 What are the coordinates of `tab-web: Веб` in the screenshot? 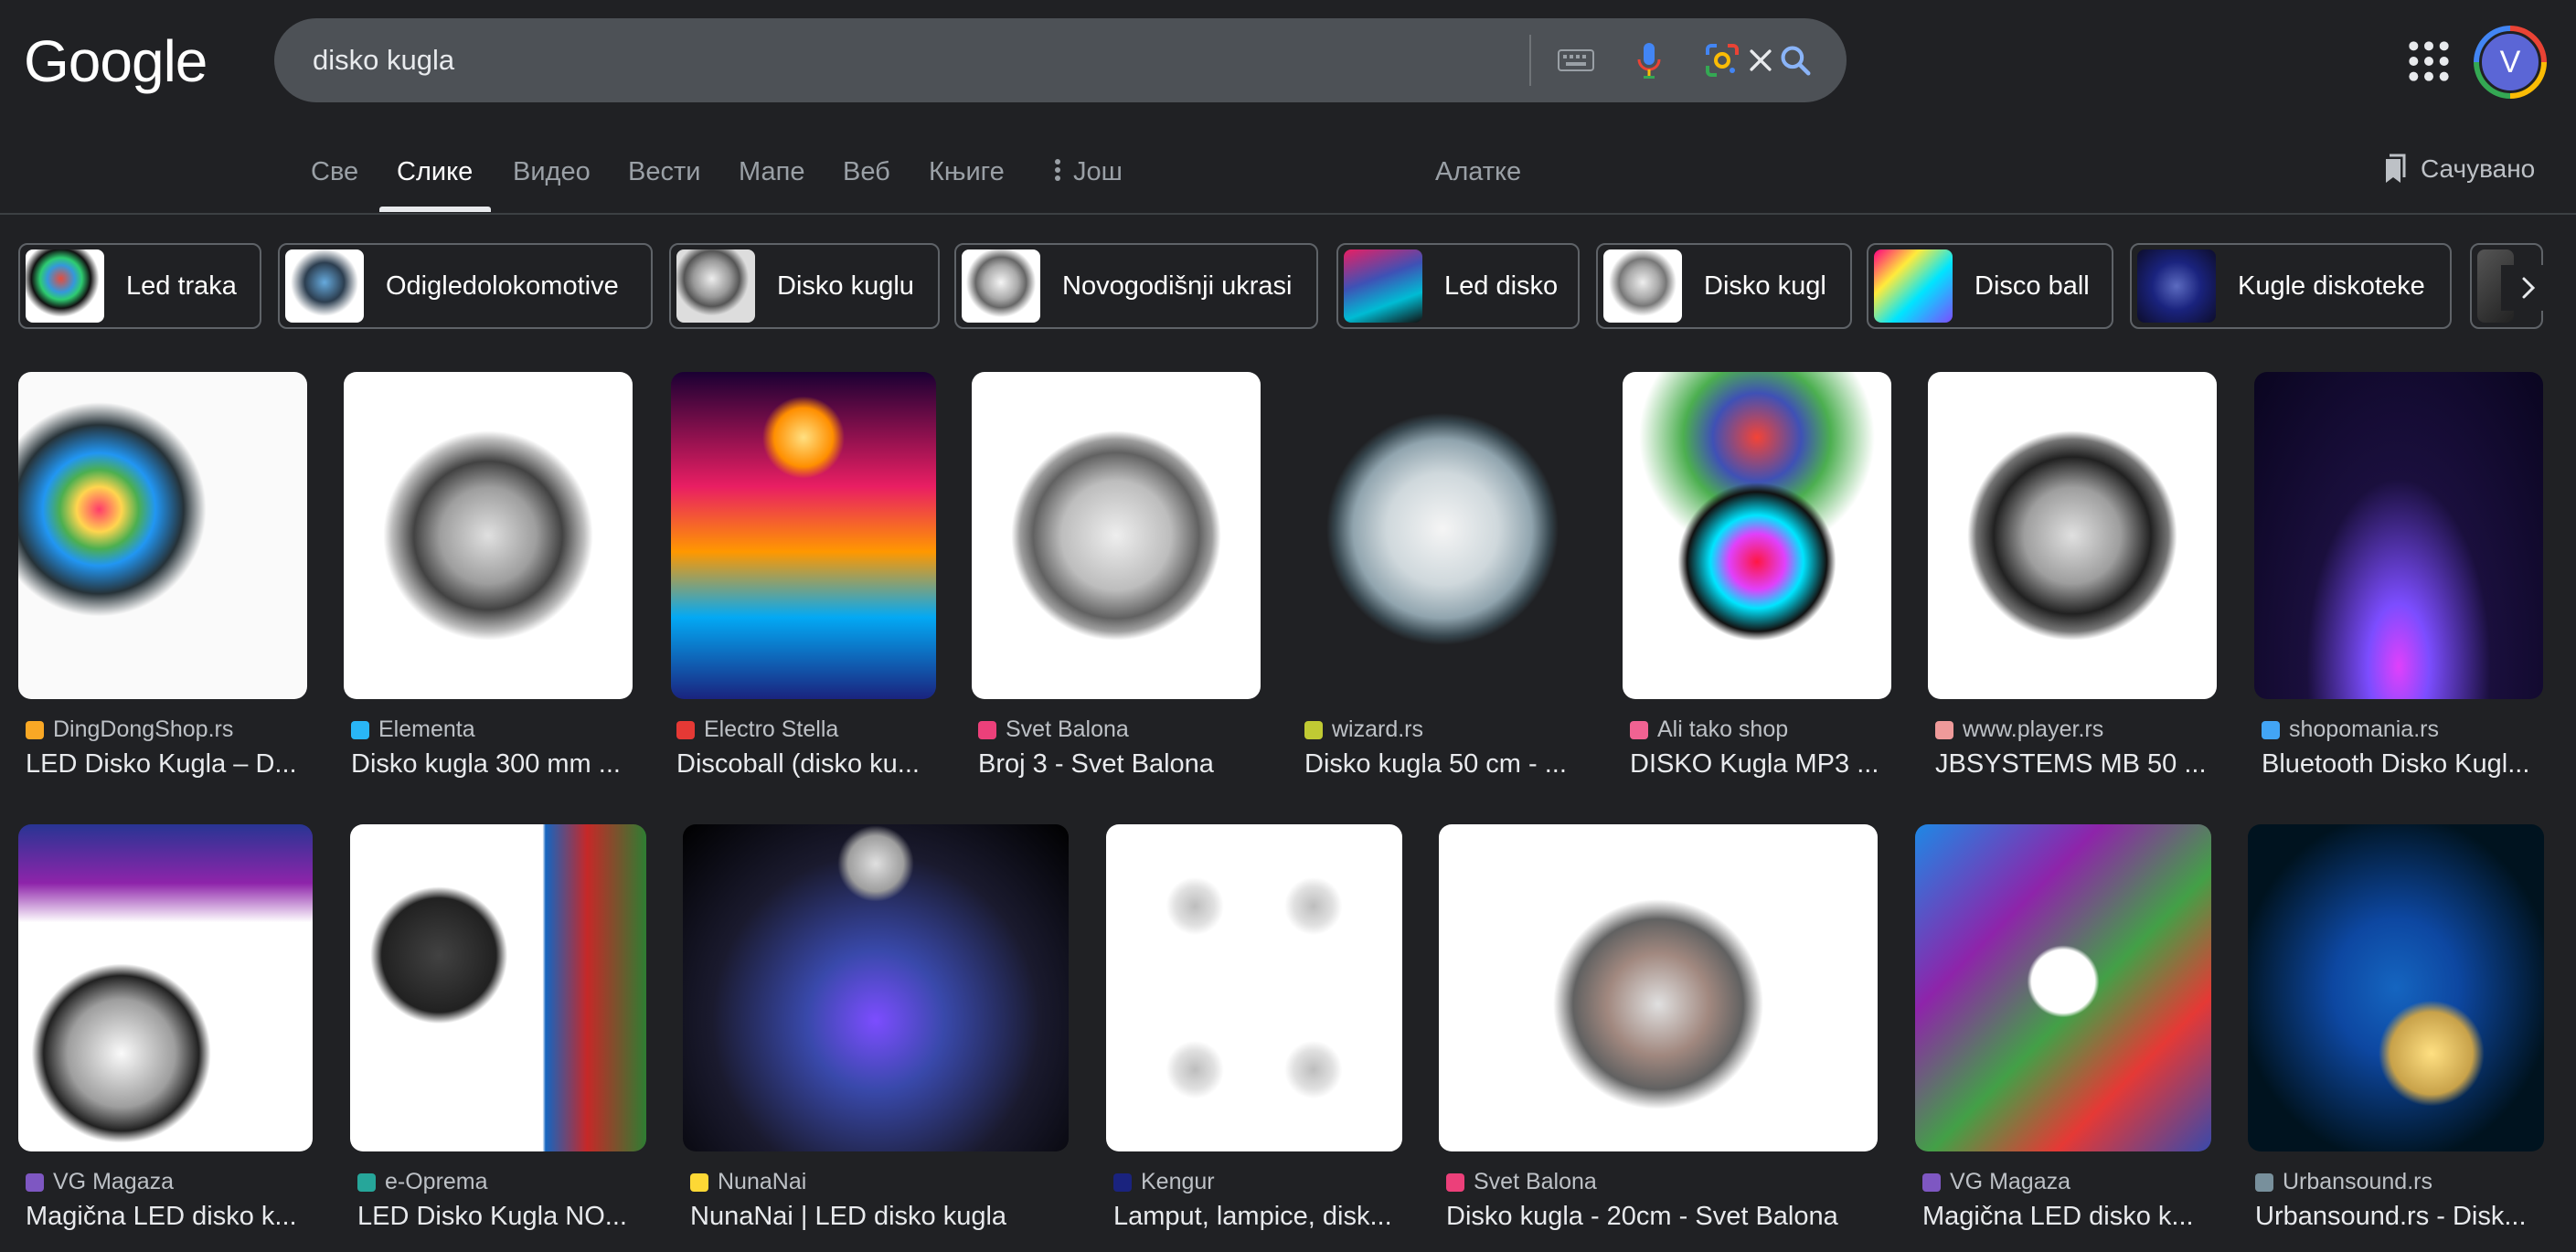 It's located at (867, 172).